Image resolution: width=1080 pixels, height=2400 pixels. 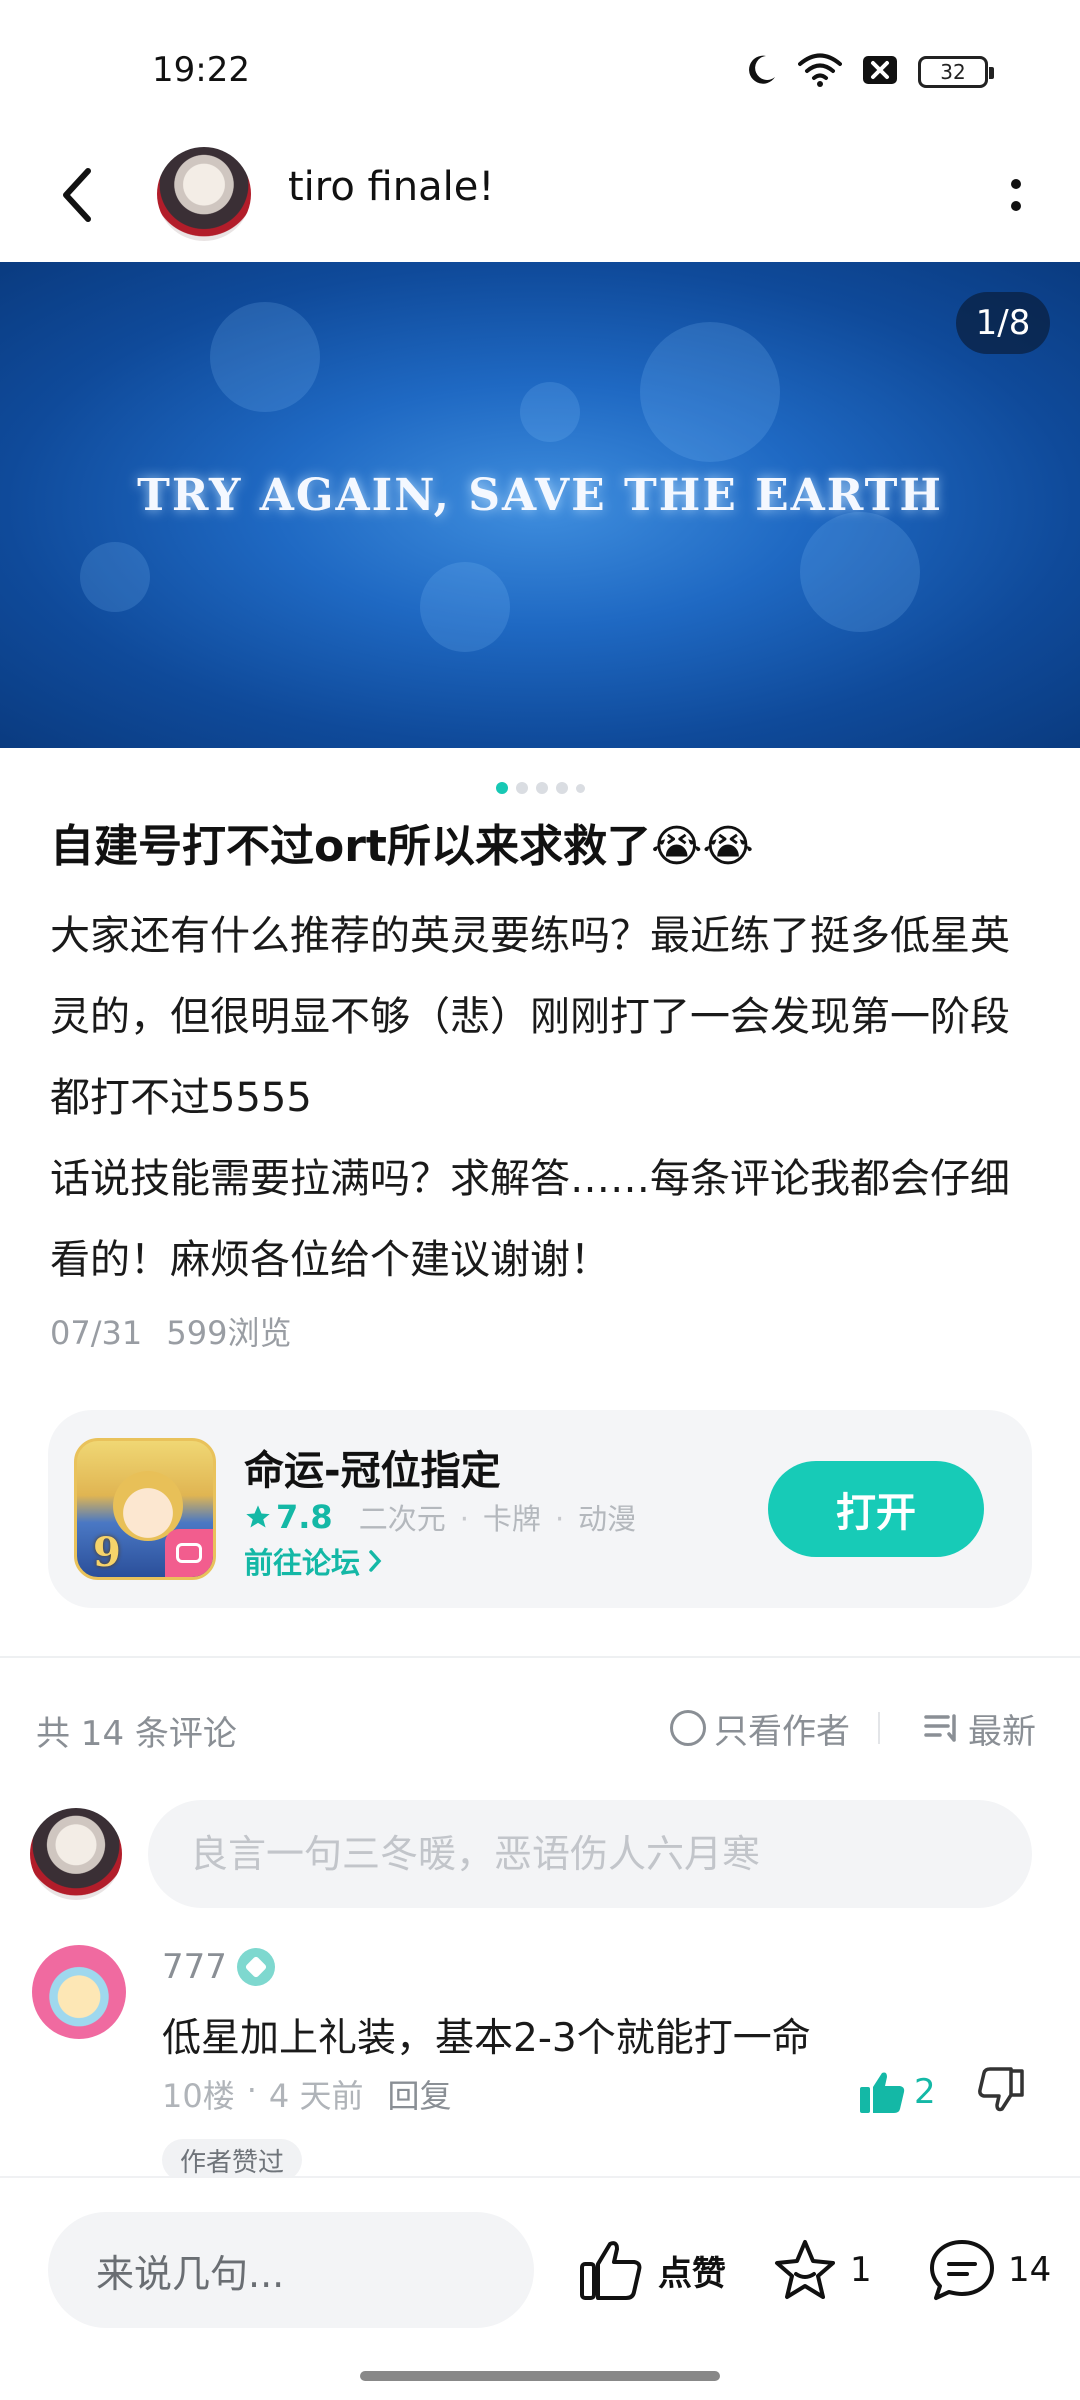 I want to click on game-card: 9 命运-冠位指定 7.8 二次元 卡牌 动漫 前往论坛 打开, so click(x=540, y=1509).